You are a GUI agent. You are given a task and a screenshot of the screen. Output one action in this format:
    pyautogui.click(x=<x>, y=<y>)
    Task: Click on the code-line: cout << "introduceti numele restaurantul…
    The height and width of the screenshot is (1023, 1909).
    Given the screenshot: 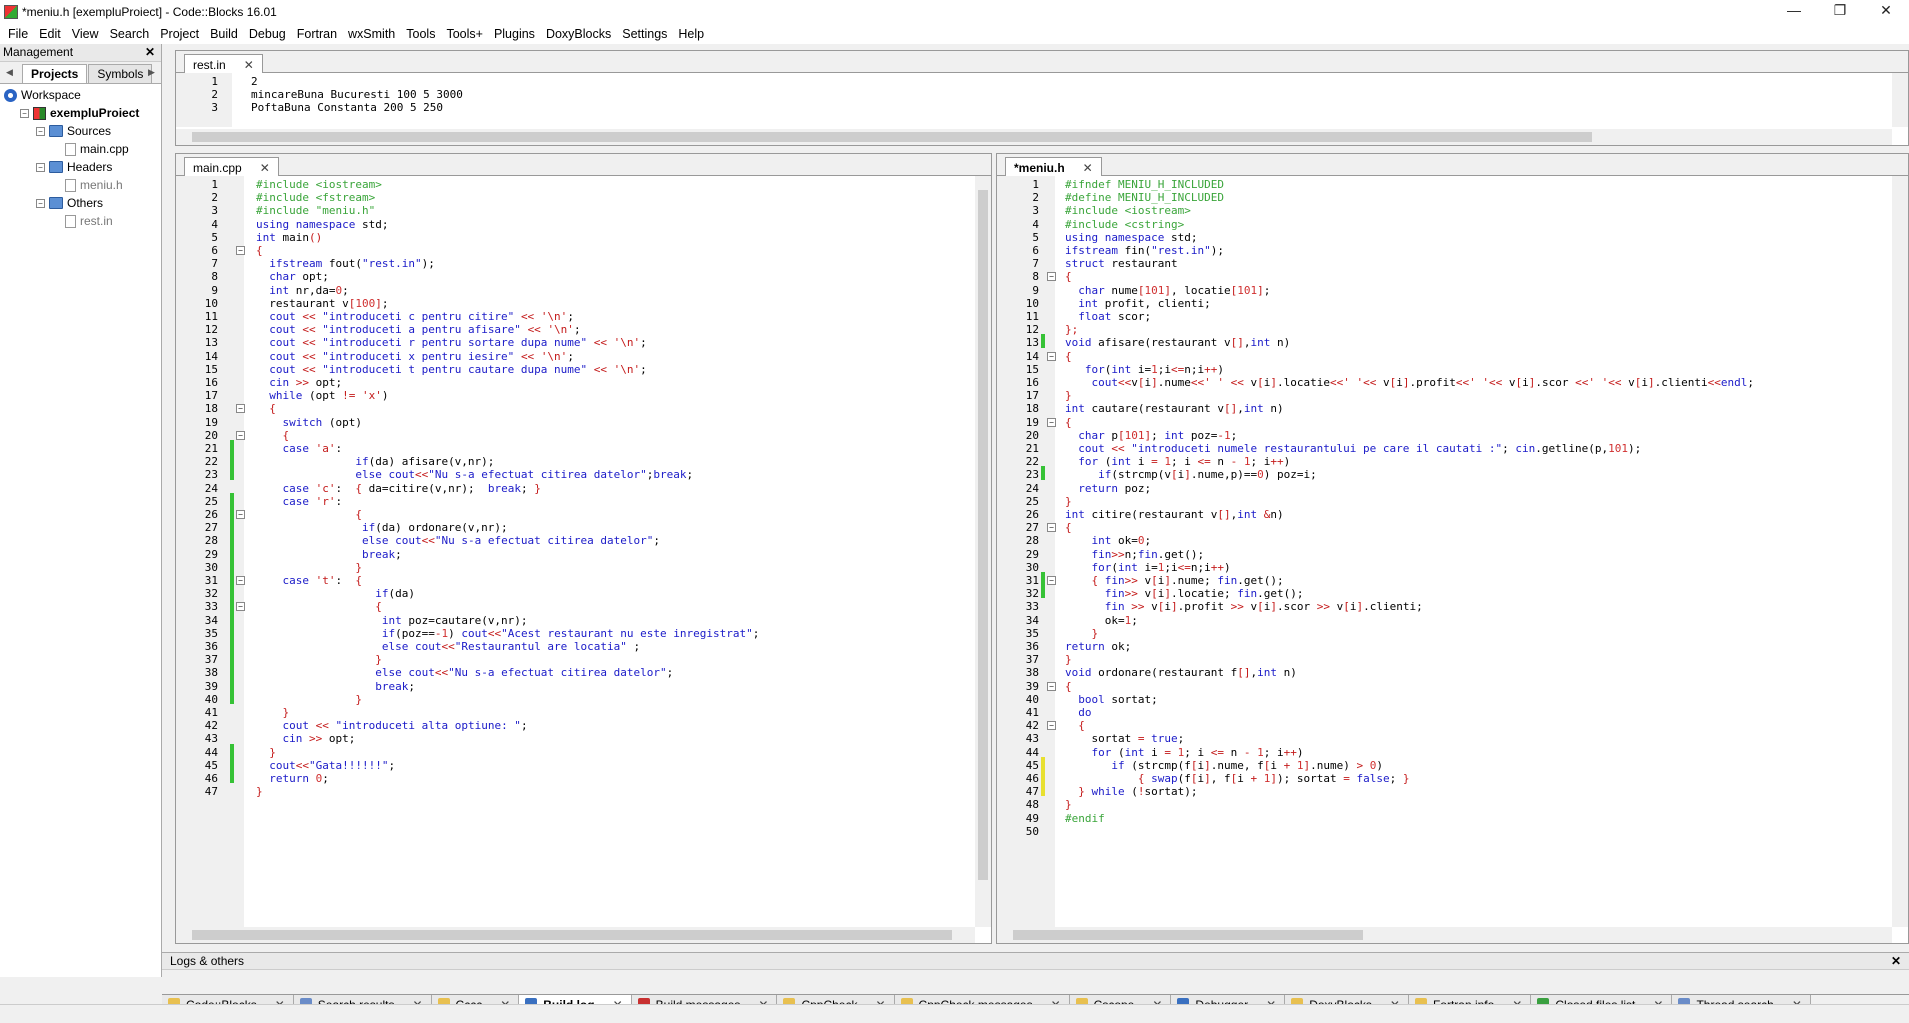 What is the action you would take?
    pyautogui.click(x=1353, y=448)
    